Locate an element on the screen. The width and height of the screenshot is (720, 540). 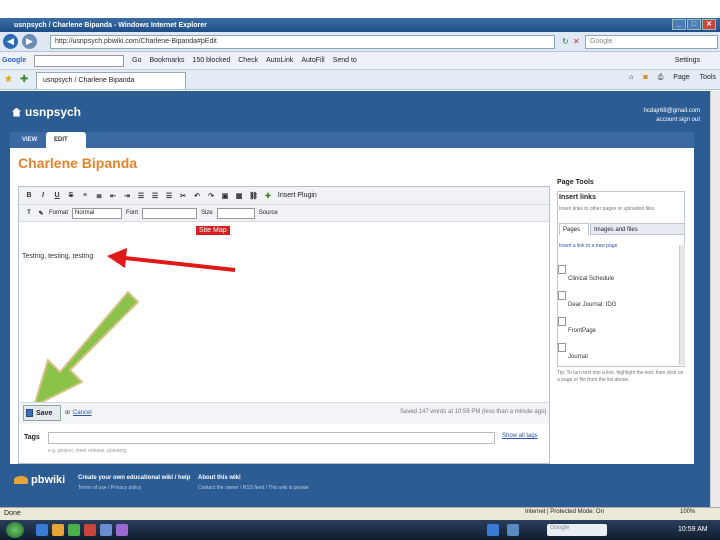
redo-icon: ↷ is located at coordinates (211, 196).